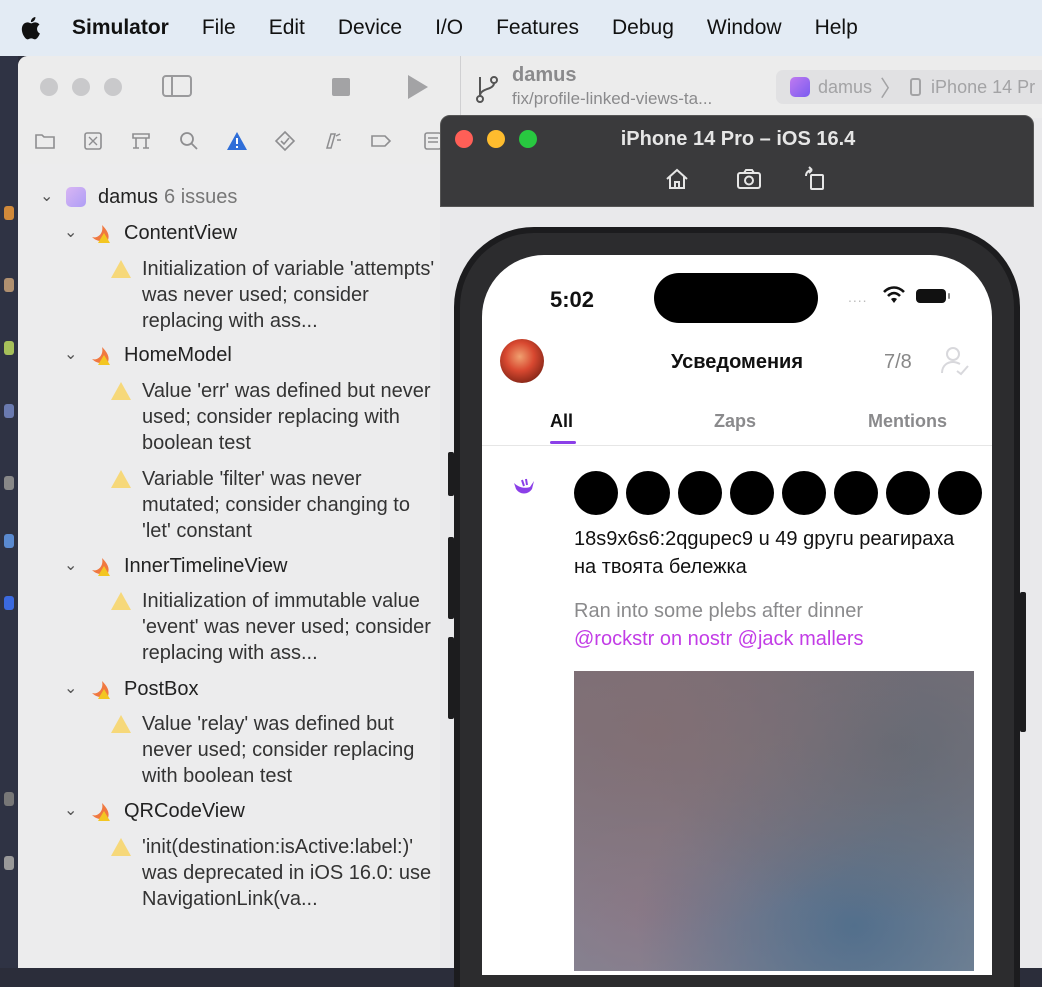 This screenshot has height=987, width=1042. What do you see at coordinates (381, 141) in the screenshot?
I see `breakpoint-navigator-icon` at bounding box center [381, 141].